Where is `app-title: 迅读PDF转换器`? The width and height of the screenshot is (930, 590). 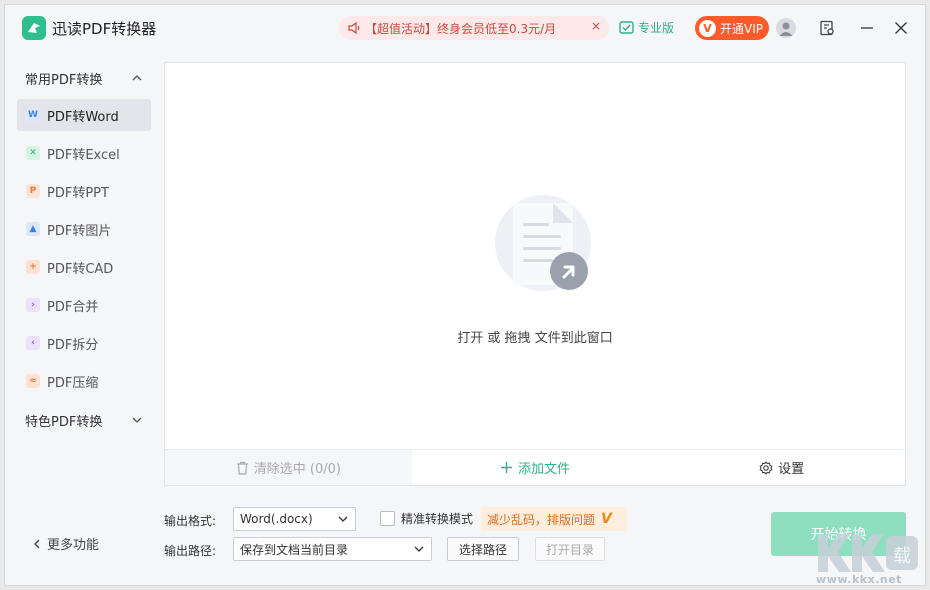
app-title: 迅读PDF转换器 is located at coordinates (104, 29).